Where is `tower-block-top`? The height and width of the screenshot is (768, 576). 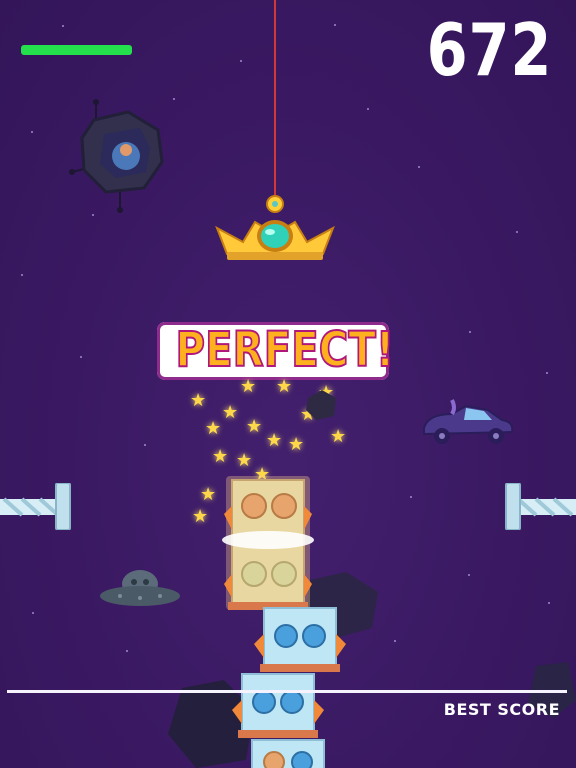
tower-block-top is located at coordinates (268, 543).